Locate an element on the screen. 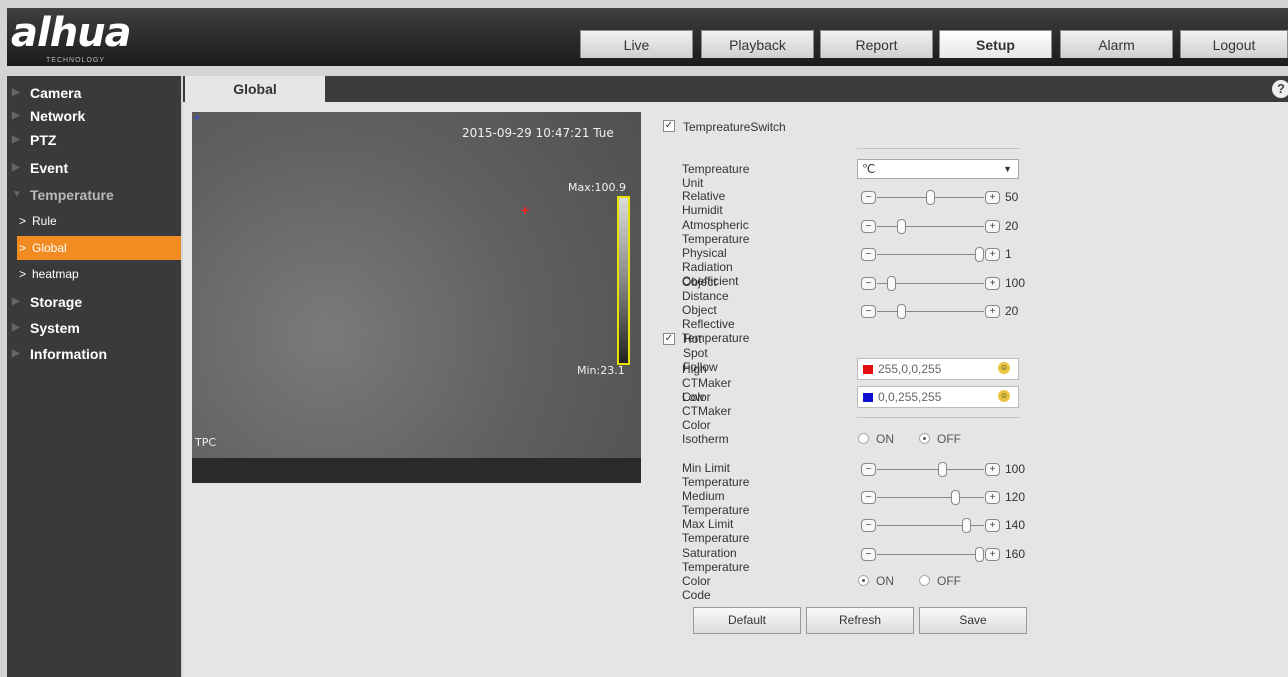 Image resolution: width=1288 pixels, height=677 pixels. sidebar-subitem-rule: > Rule is located at coordinates (99, 221).